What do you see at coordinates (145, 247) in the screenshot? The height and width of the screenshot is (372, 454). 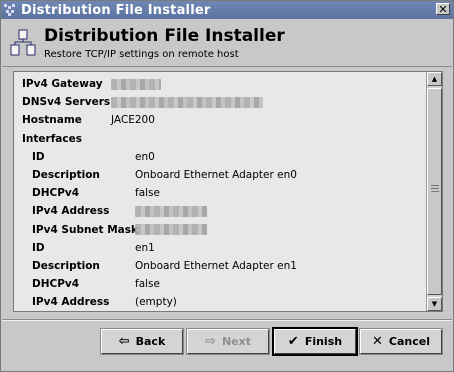 I see `property-value: en1` at bounding box center [145, 247].